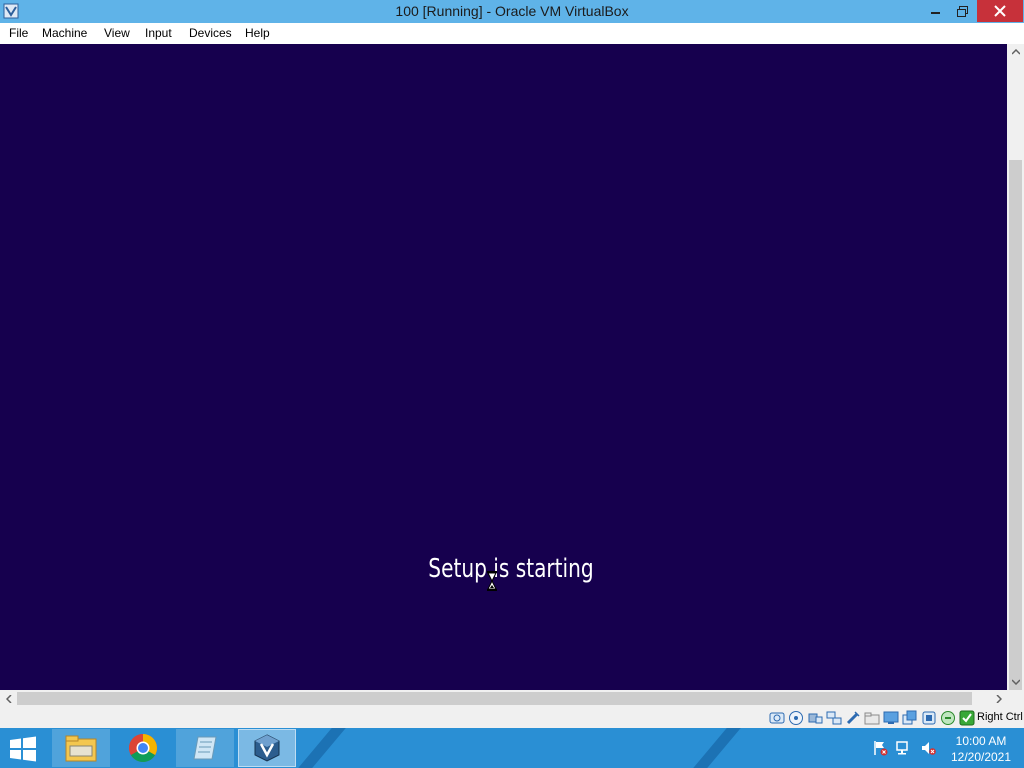 The height and width of the screenshot is (768, 1024). What do you see at coordinates (815, 718) in the screenshot?
I see `audio-icon` at bounding box center [815, 718].